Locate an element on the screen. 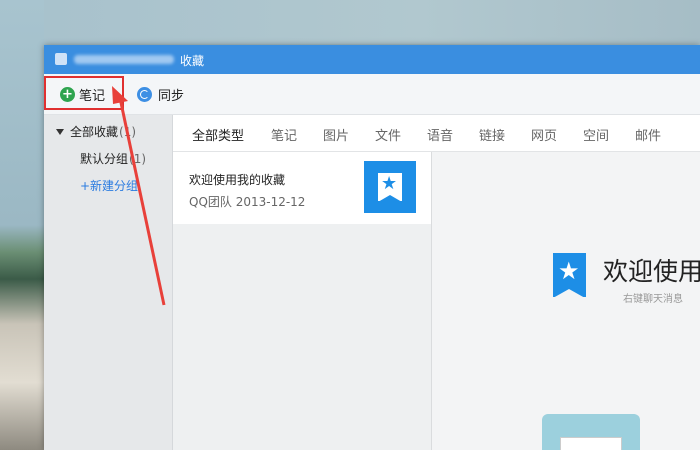  app-icon is located at coordinates (61, 59).